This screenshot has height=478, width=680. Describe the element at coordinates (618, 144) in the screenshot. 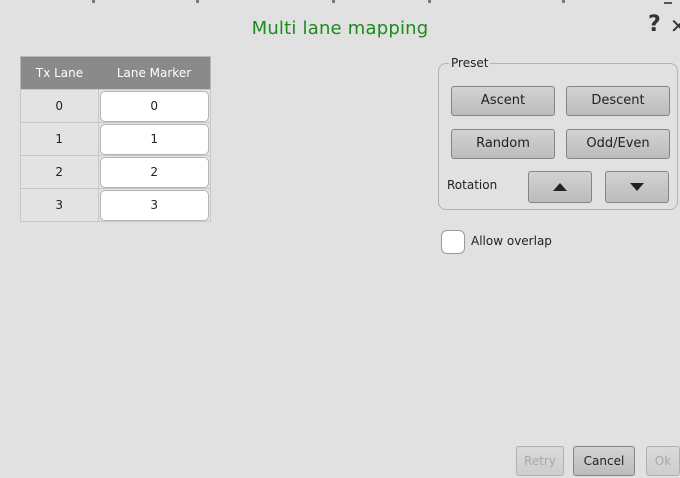

I see `odd-even-button: Odd/Even` at that location.